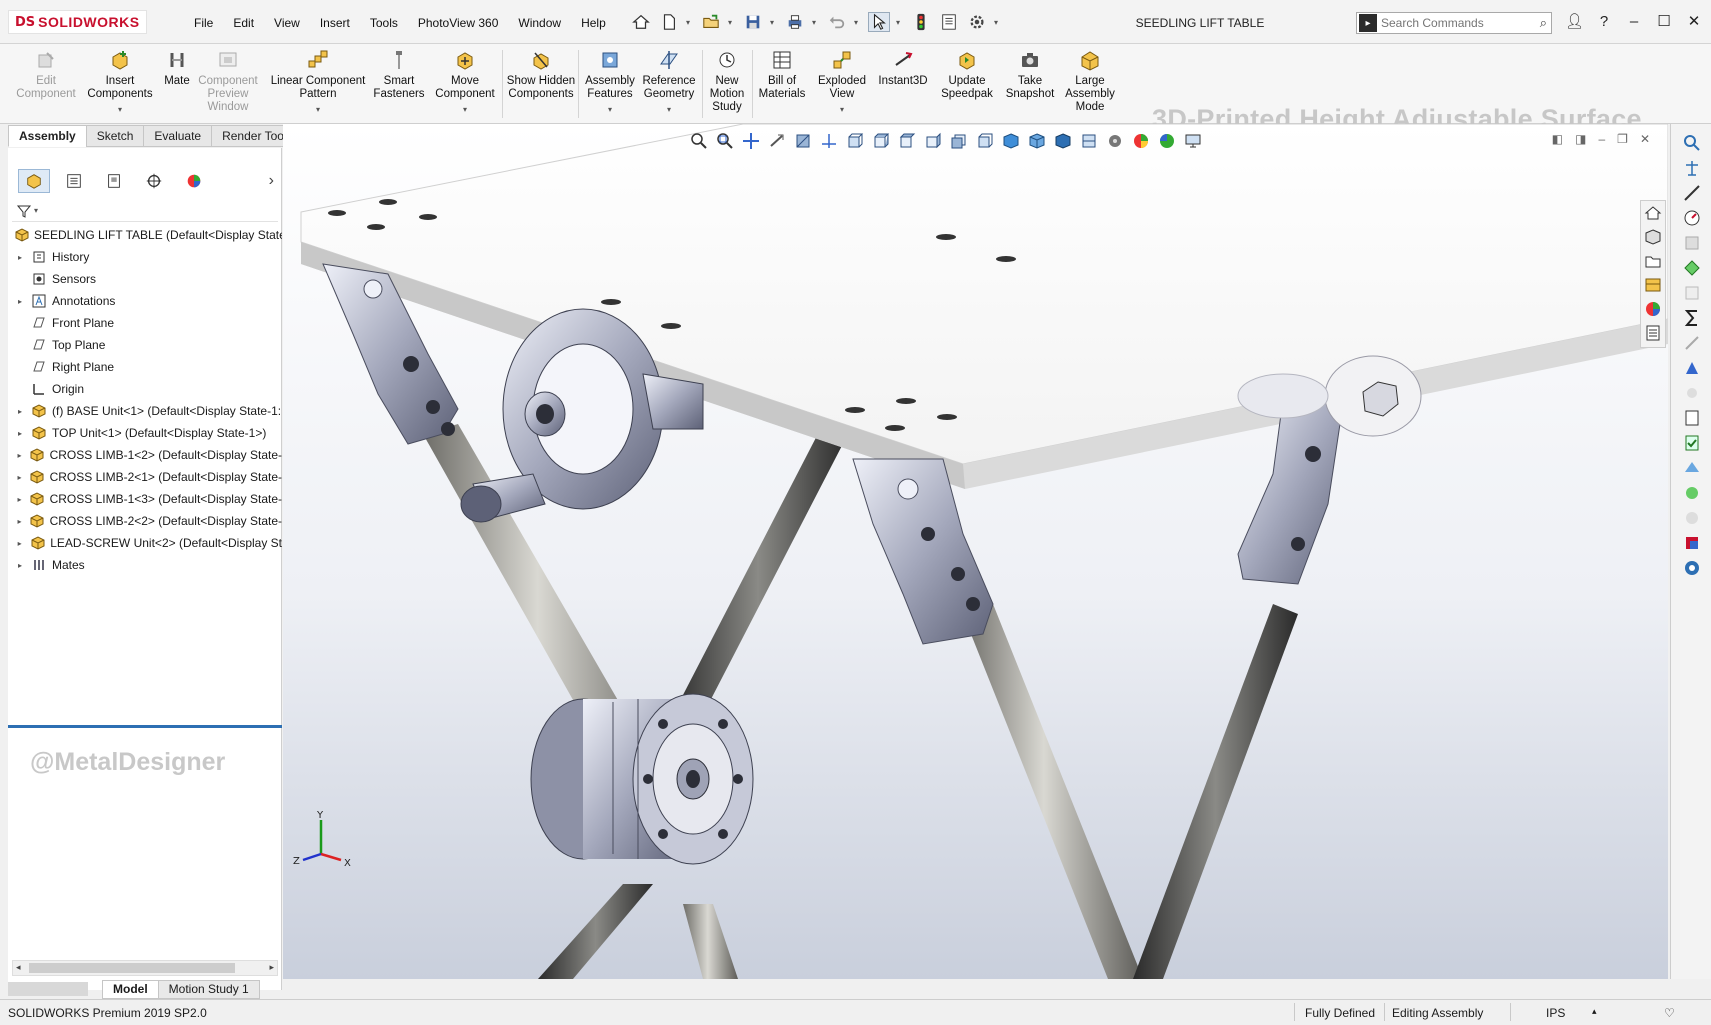 This screenshot has height=1025, width=1711. I want to click on viewport-close-button: ✕, so click(1645, 139).